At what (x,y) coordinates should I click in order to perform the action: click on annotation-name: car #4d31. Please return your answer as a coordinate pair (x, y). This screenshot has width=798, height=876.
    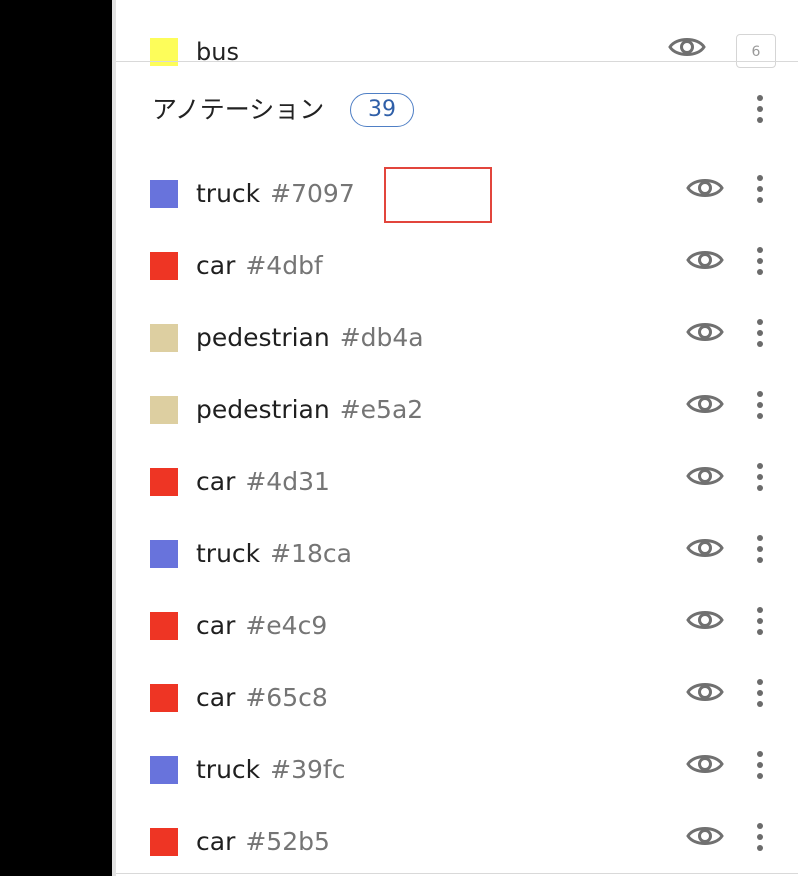
    Looking at the image, I should click on (263, 482).